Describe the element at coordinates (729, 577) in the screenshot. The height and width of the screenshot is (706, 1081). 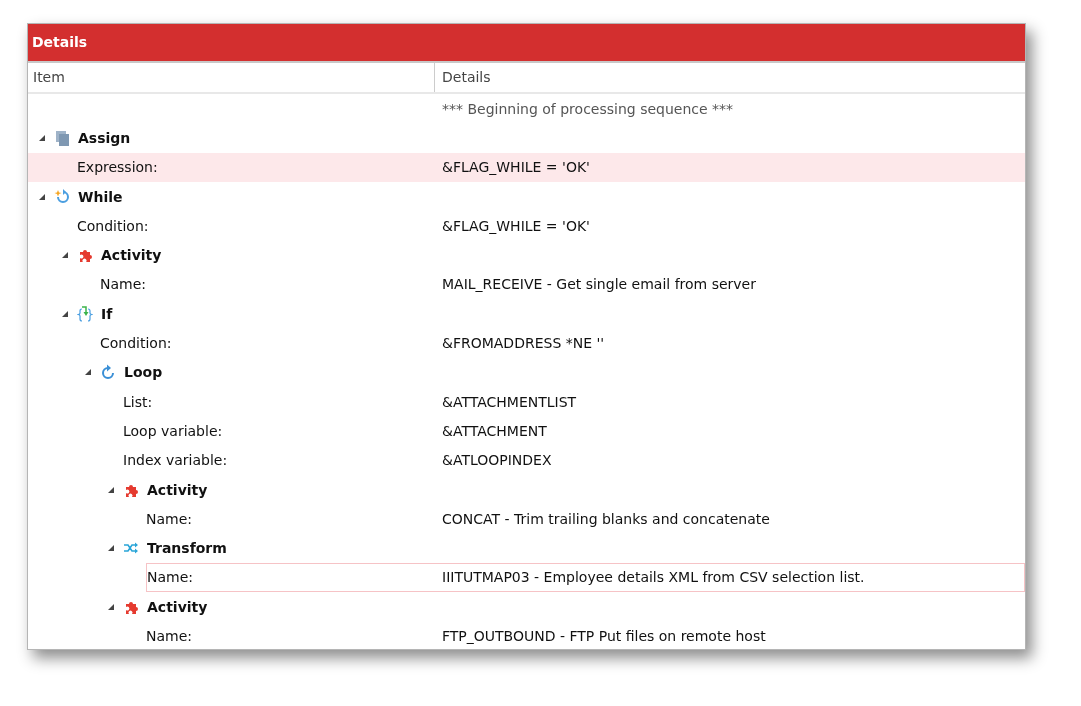
I see `property-value: IIITUTMAP03 - Employee details XML from CSV selection list.` at that location.